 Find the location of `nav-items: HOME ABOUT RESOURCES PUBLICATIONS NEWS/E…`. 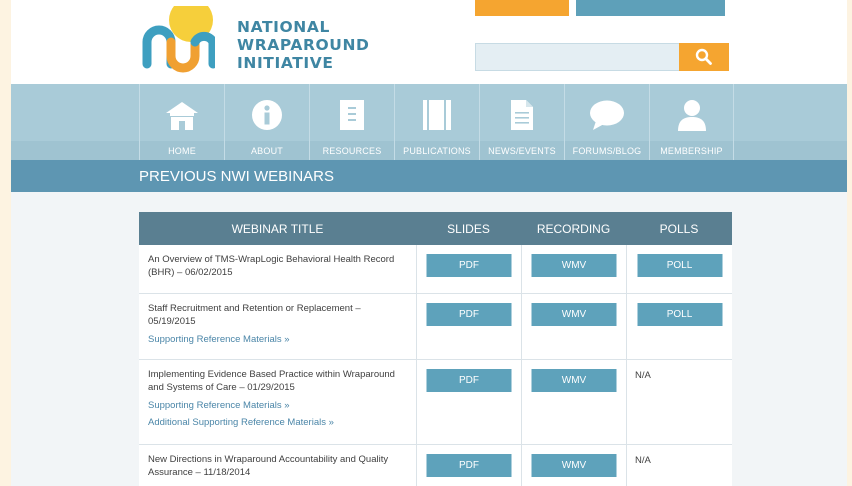

nav-items: HOME ABOUT RESOURCES PUBLICATIONS NEWS/E… is located at coordinates (436, 122).